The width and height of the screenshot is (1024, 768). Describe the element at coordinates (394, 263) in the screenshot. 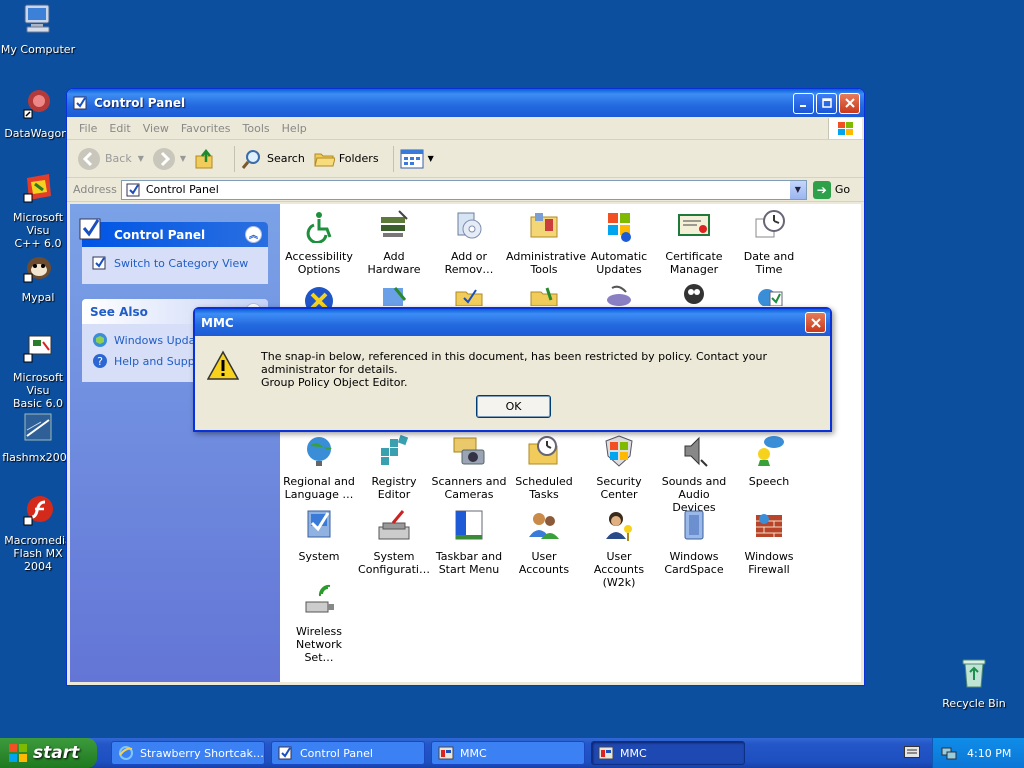

I see `cp-item-label: Add Hardware` at that location.